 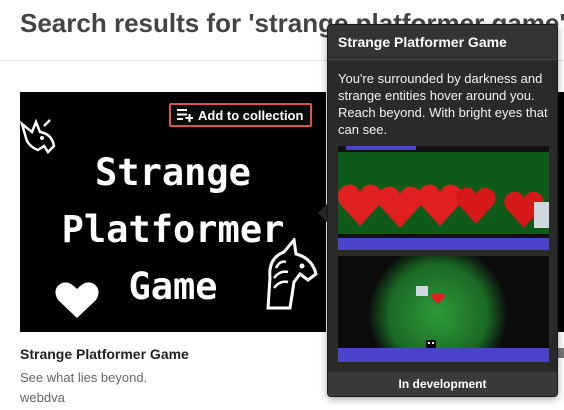 I want to click on add-to-collection-button: Add to collection, so click(x=241, y=115).